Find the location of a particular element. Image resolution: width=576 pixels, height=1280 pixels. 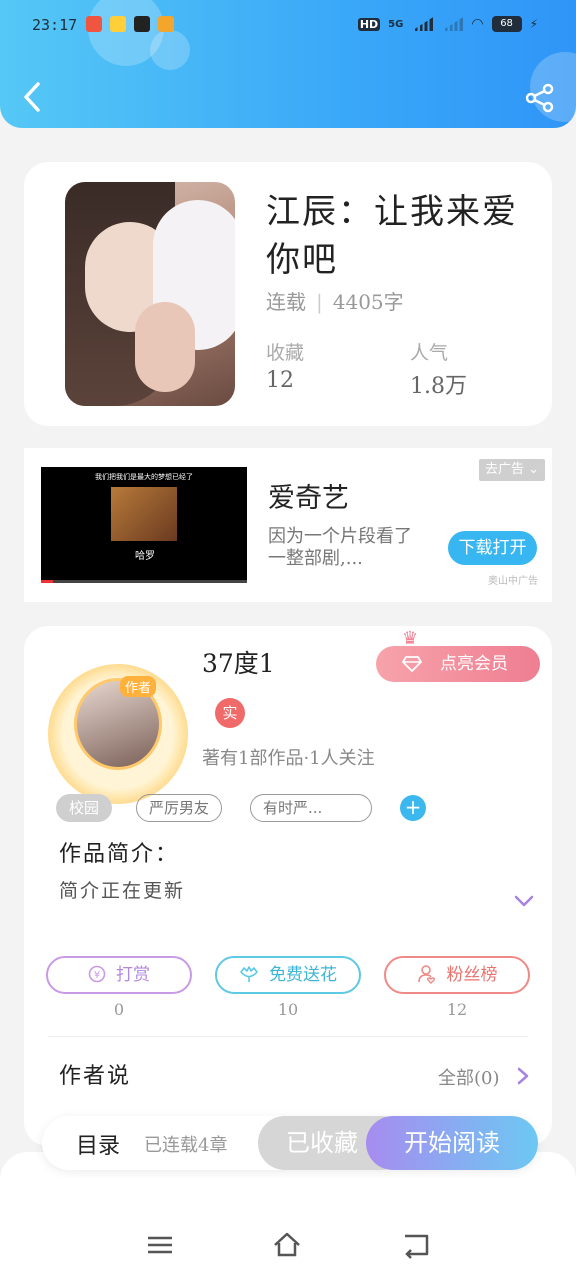

book-meta: 连载 | 4405字 is located at coordinates (335, 302).